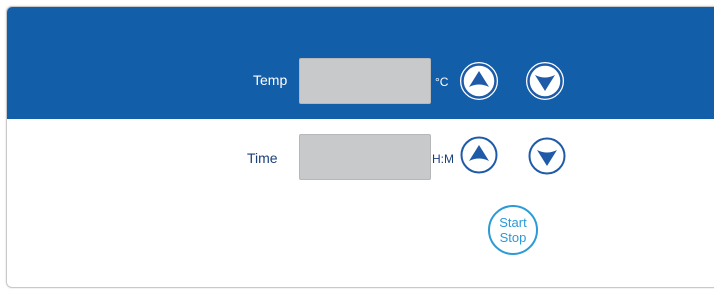 The image size is (714, 289). Describe the element at coordinates (443, 159) in the screenshot. I see `time-unit: H:M` at that location.